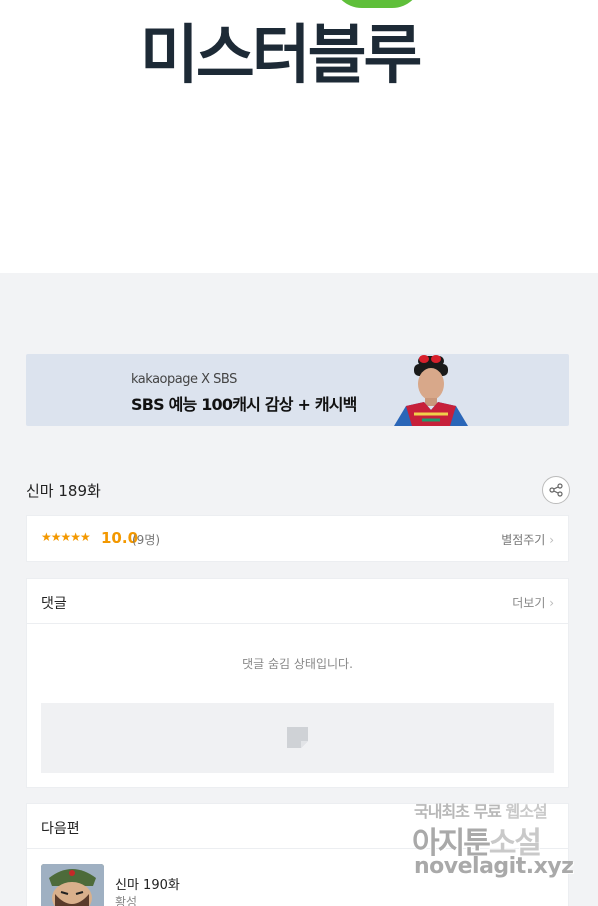 The width and height of the screenshot is (598, 906). What do you see at coordinates (297, 390) in the screenshot?
I see `promo-banner: kakaopage X SBS SBS 예능 100캐시 감상 + 캐시백` at bounding box center [297, 390].